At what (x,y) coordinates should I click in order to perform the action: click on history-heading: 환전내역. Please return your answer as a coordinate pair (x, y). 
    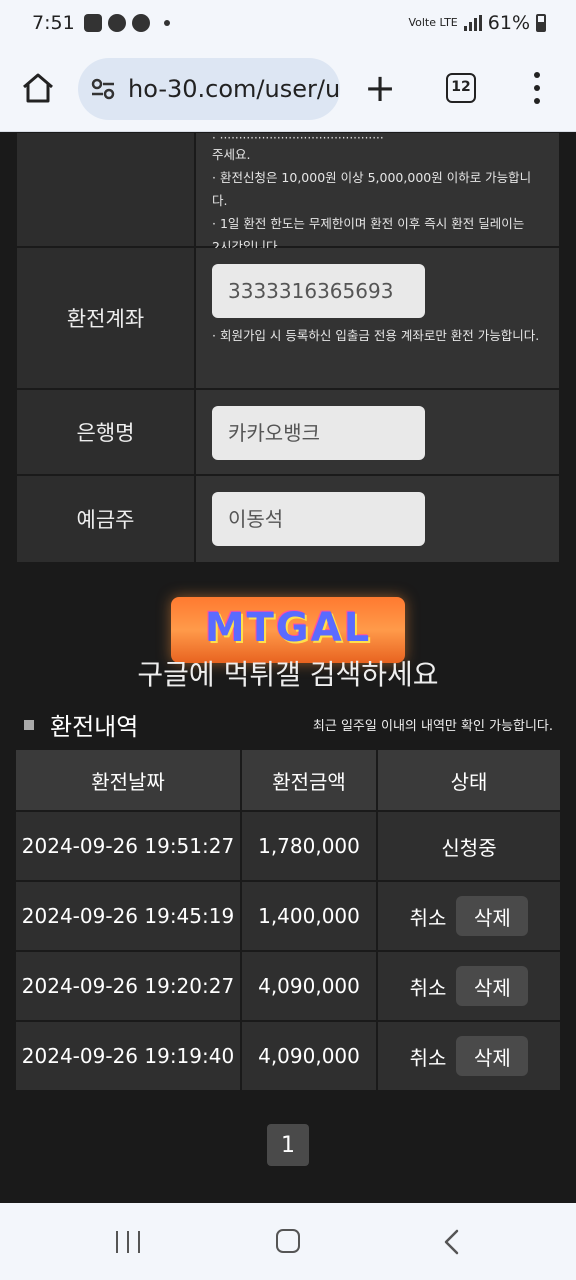
    Looking at the image, I should click on (81, 724).